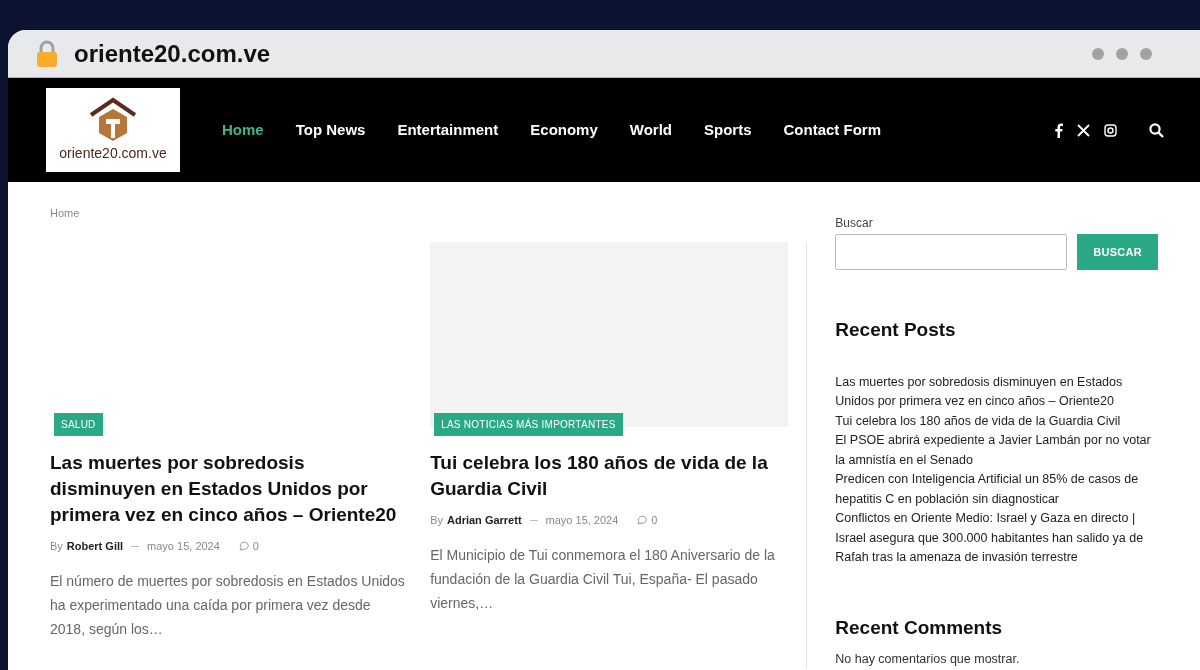  I want to click on house-hammer-icon, so click(113, 119).